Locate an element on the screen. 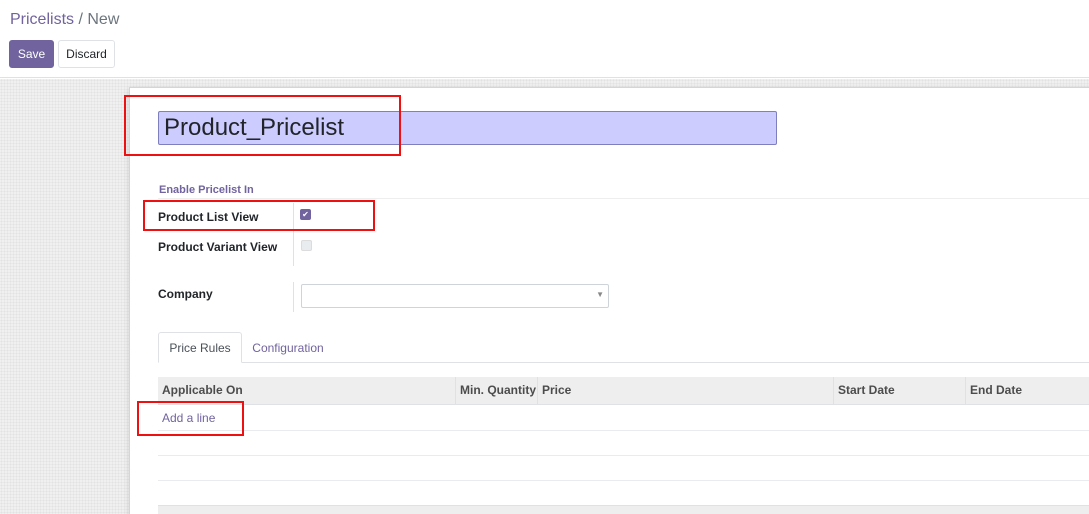 The height and width of the screenshot is (514, 1089). product-variant-view-checkbox is located at coordinates (306, 245).